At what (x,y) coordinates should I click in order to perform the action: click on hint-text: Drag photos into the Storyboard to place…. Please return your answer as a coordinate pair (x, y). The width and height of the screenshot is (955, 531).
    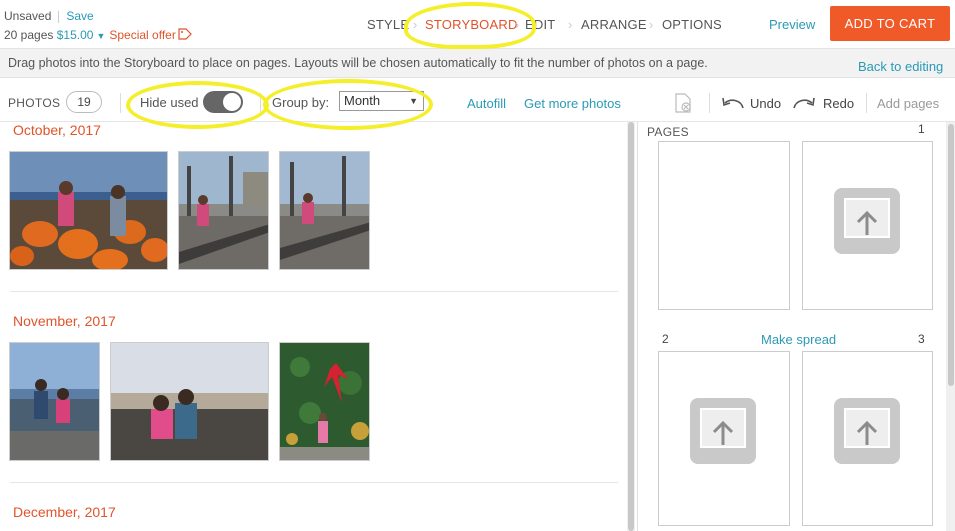
    Looking at the image, I should click on (358, 63).